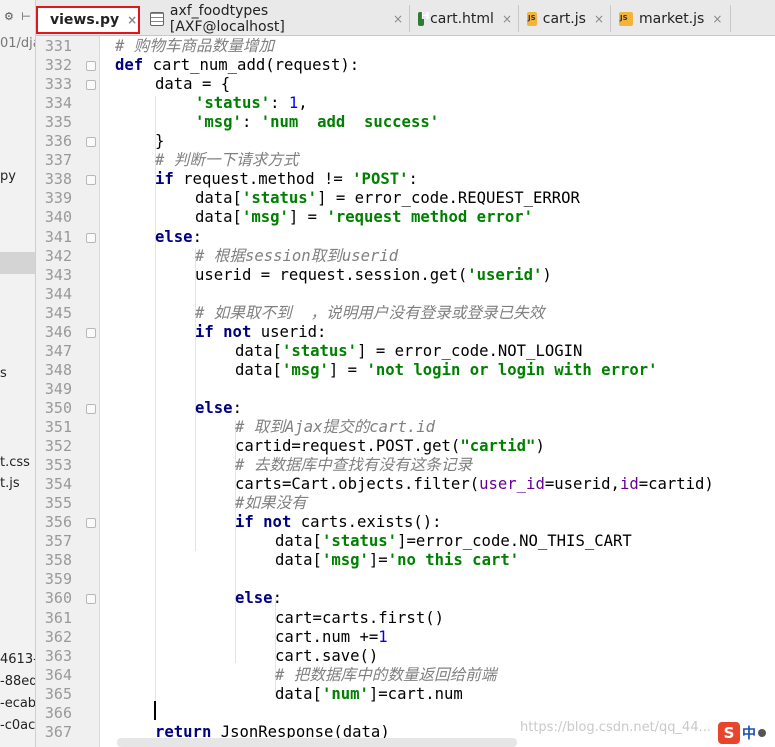 This screenshot has width=775, height=747. What do you see at coordinates (746, 732) in the screenshot?
I see `ime-indicator: S 中` at bounding box center [746, 732].